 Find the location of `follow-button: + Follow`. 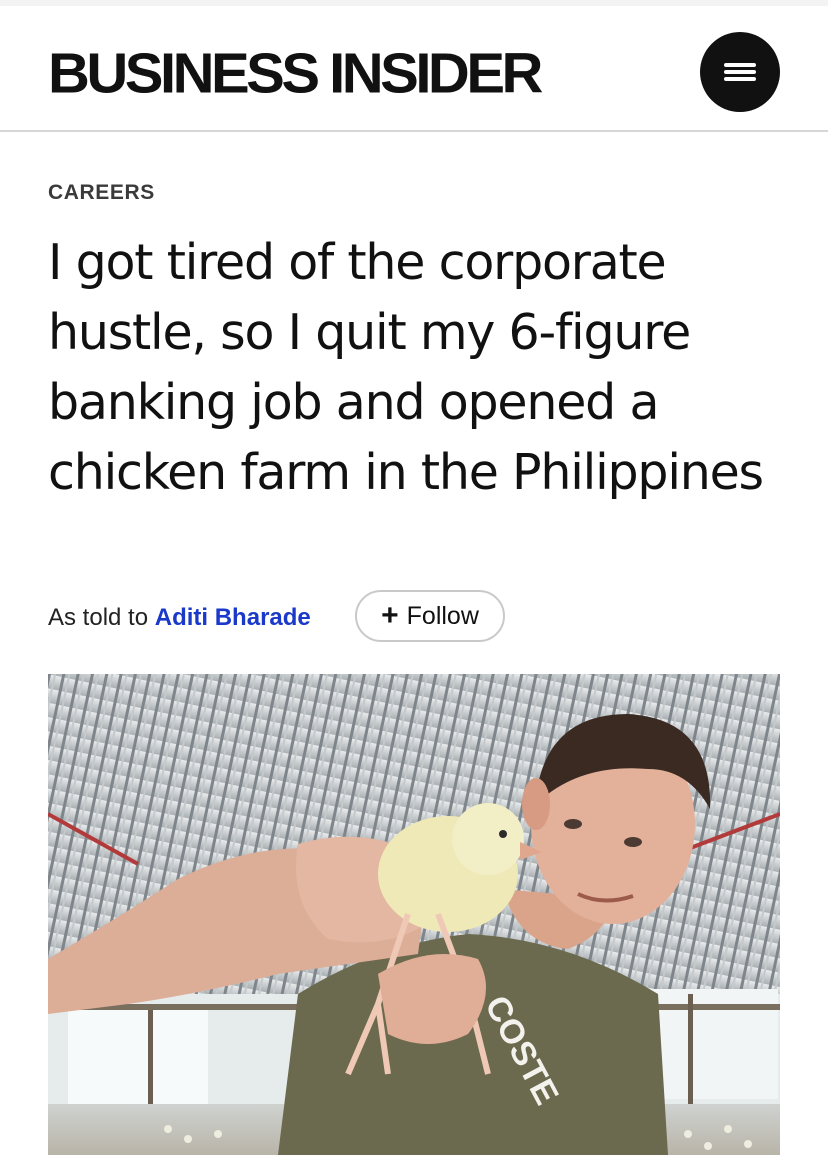

follow-button: + Follow is located at coordinates (430, 616).